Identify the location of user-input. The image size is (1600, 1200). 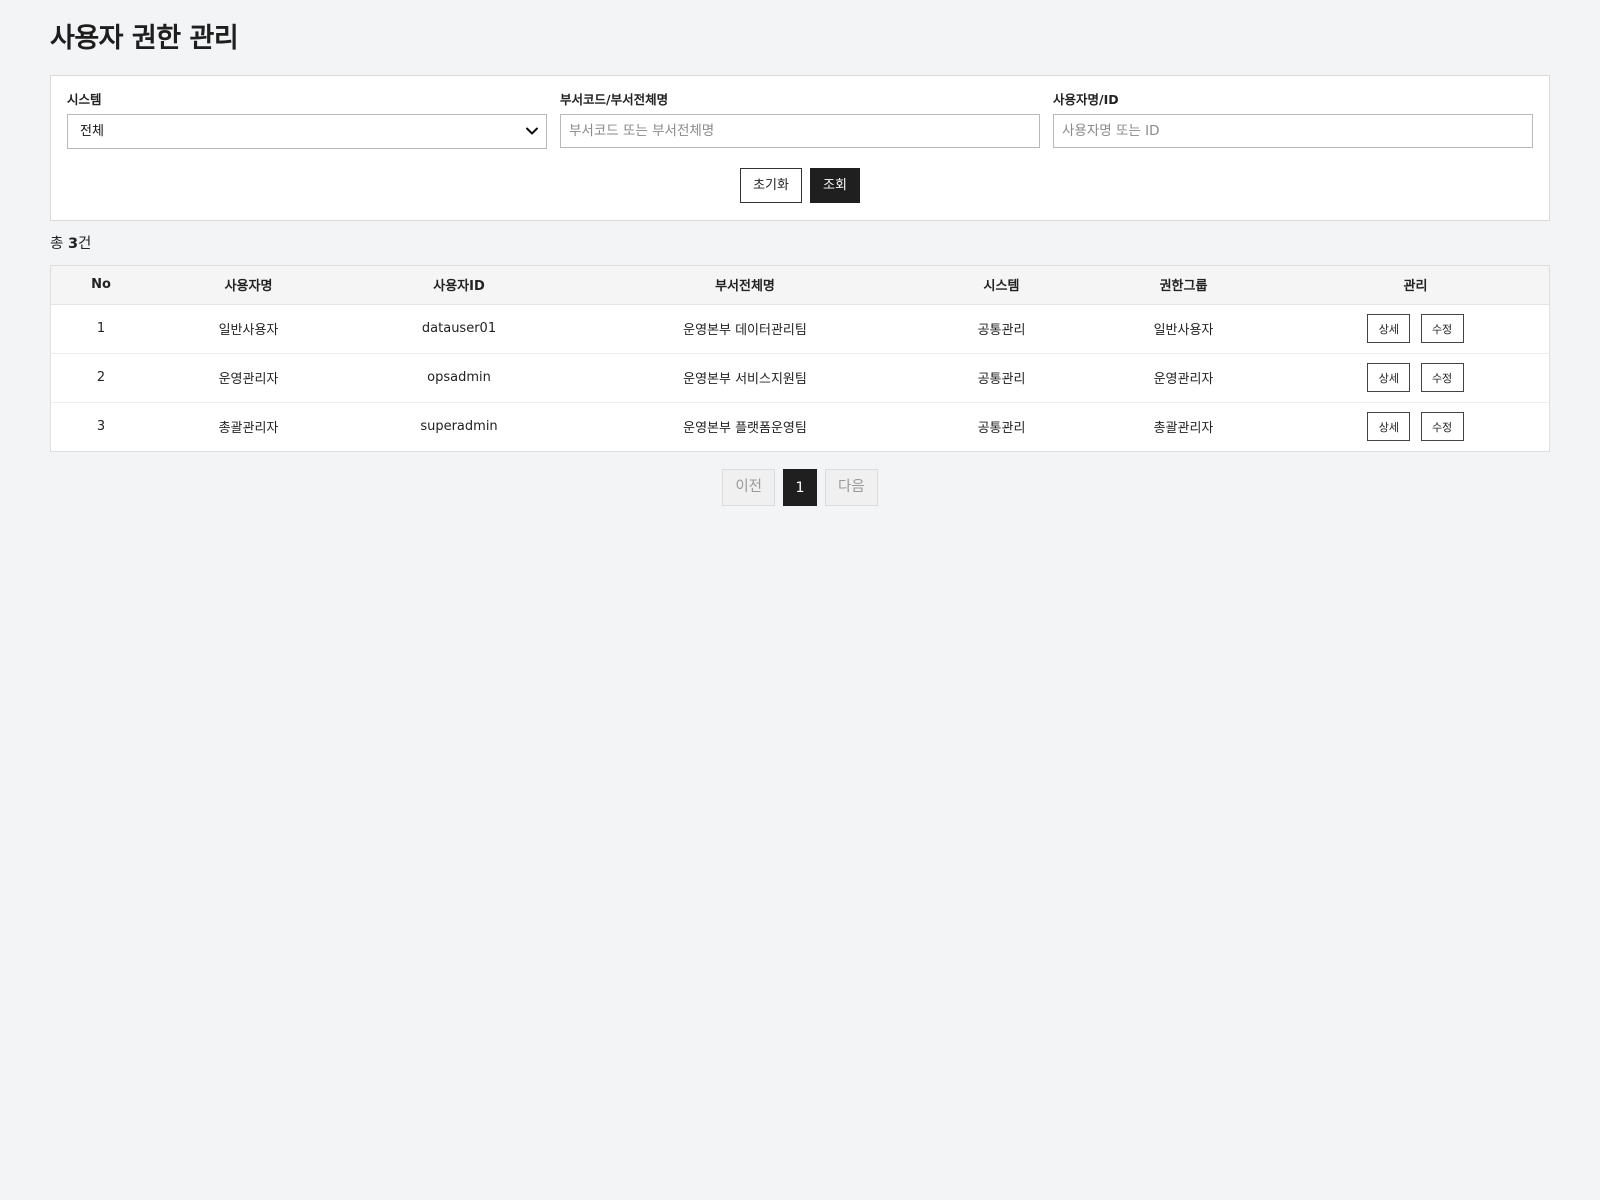
(1293, 131).